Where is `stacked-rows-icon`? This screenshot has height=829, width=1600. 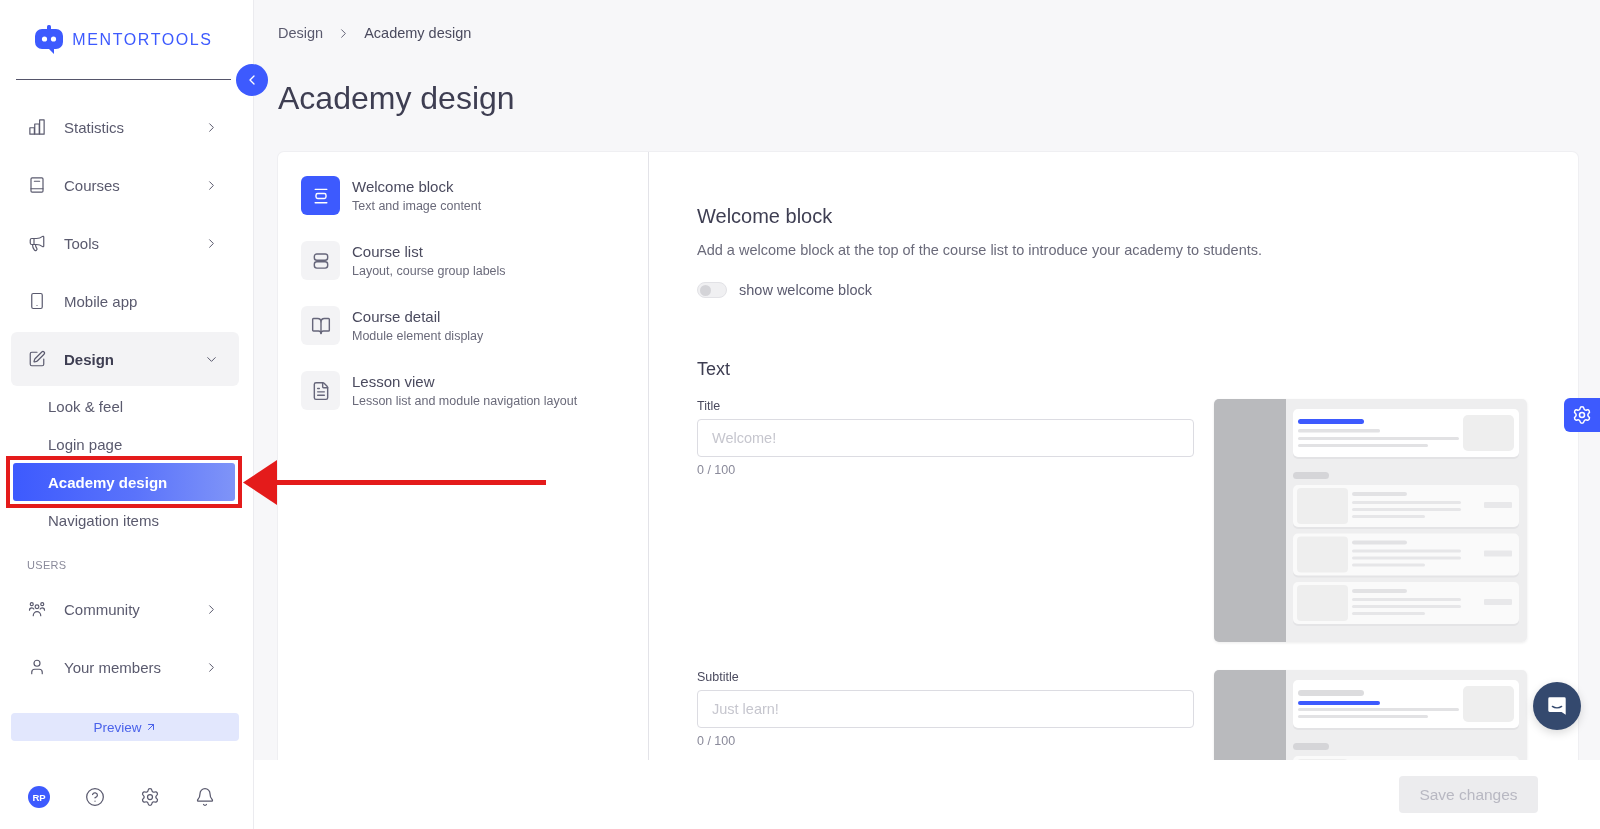
stacked-rows-icon is located at coordinates (320, 260).